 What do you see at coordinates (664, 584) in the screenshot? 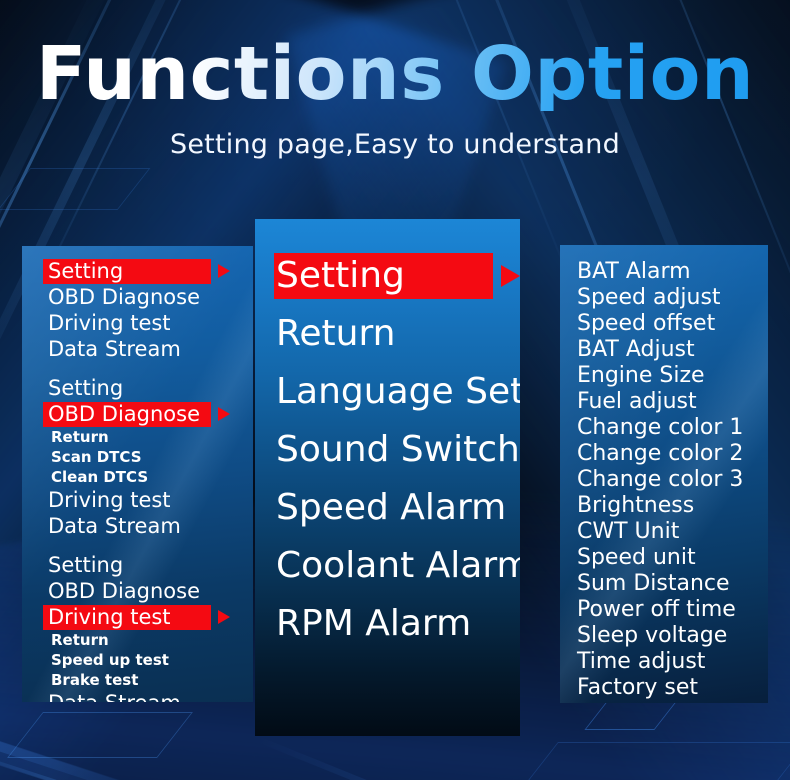
I see `right-menu-item: Sum Distance` at bounding box center [664, 584].